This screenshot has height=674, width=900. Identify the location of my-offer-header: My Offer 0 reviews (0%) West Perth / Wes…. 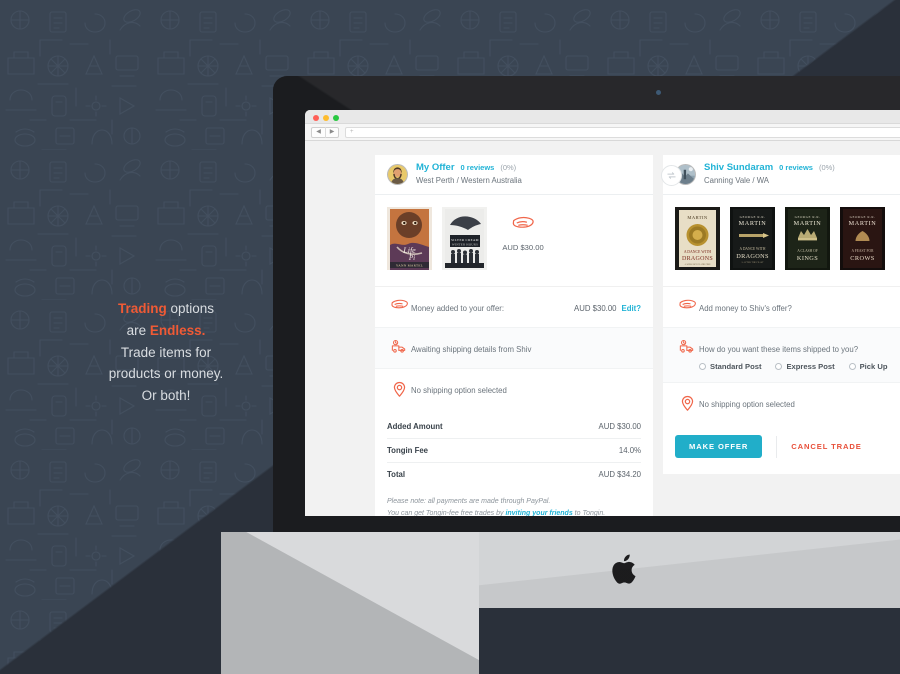
(514, 175).